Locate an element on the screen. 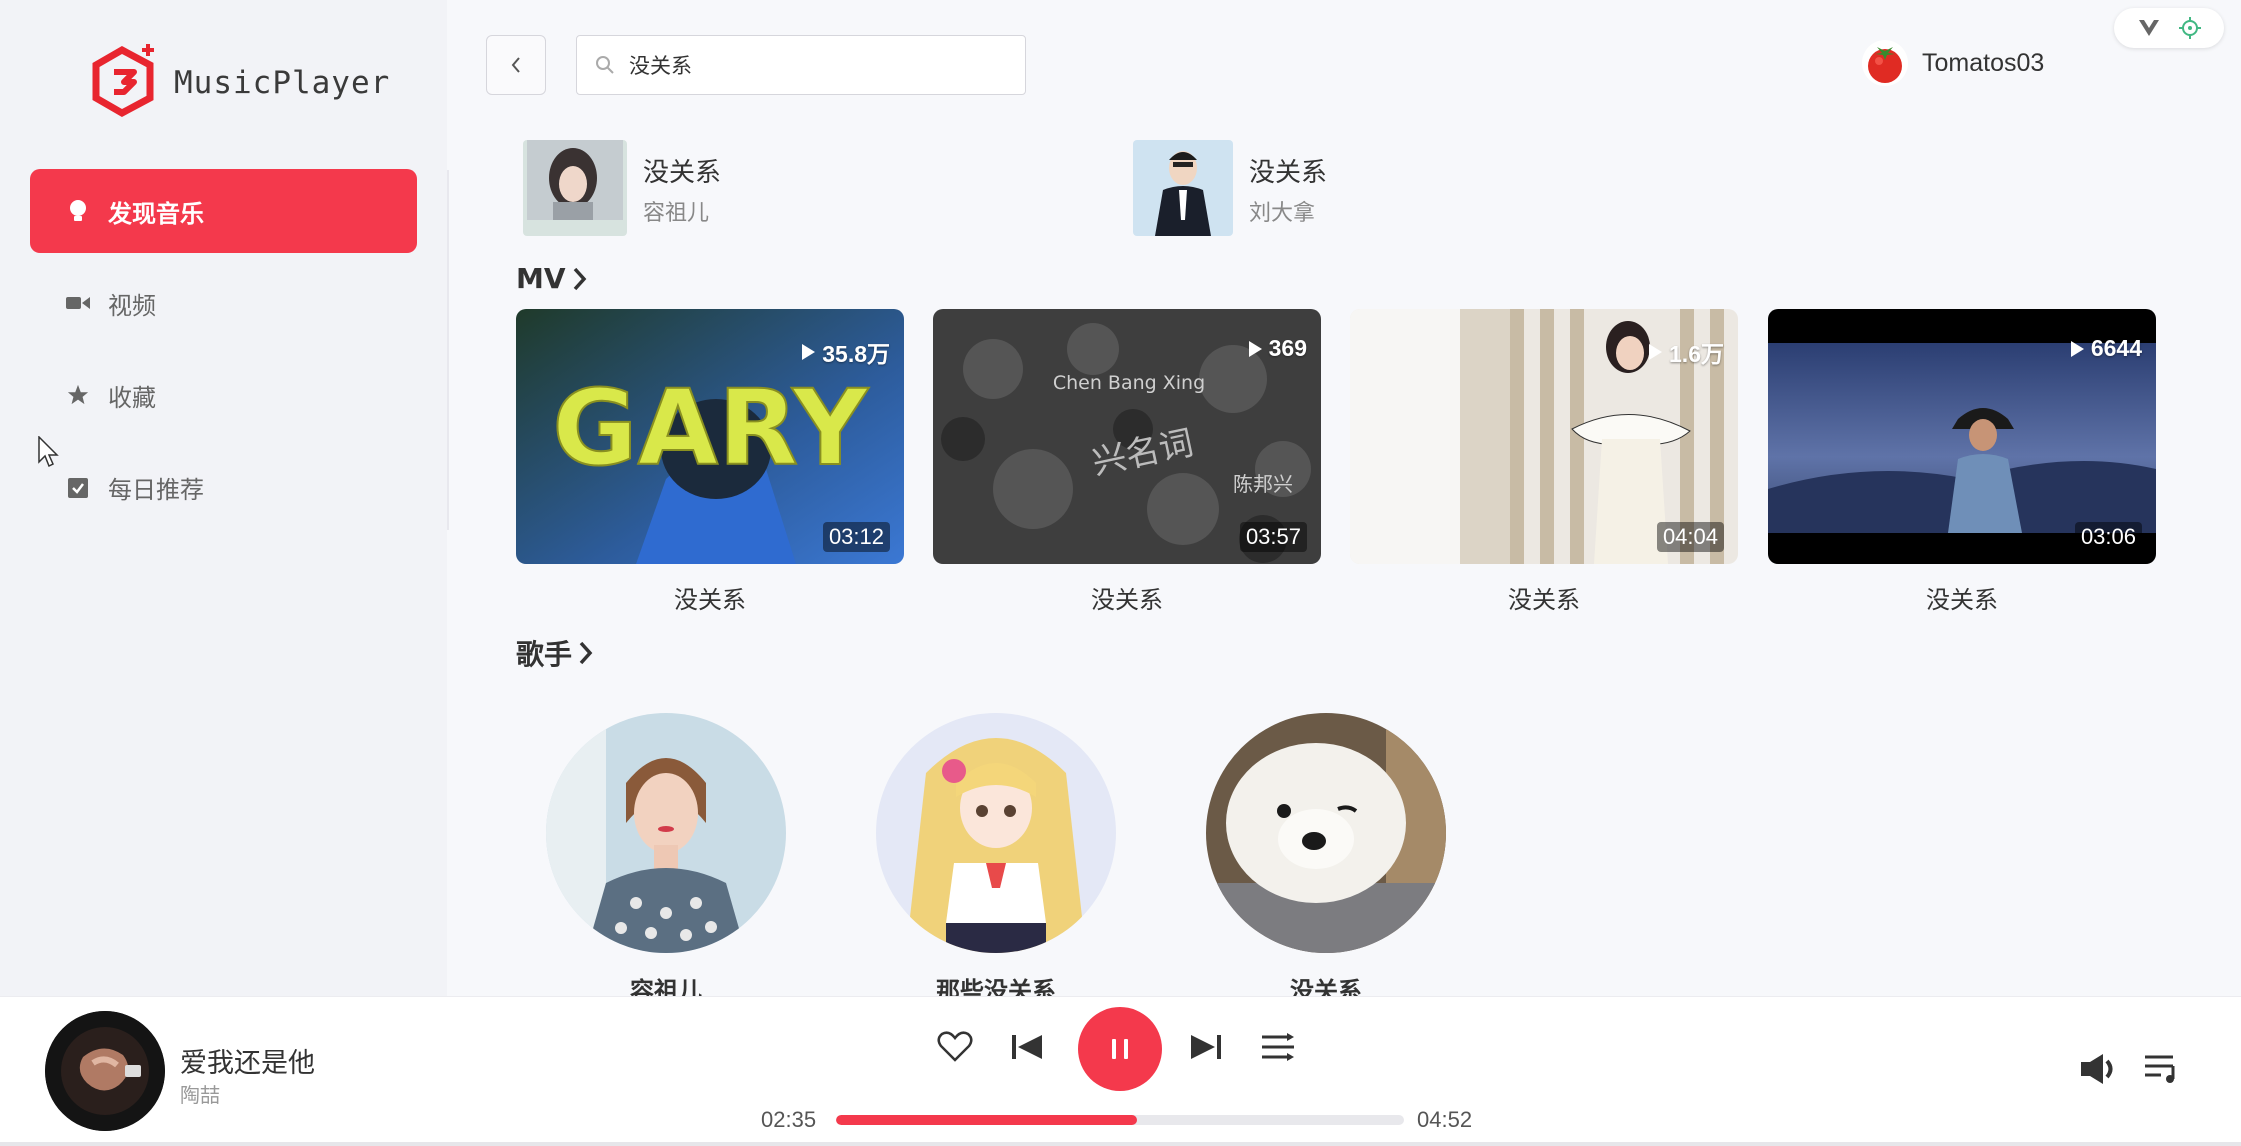  play-order-button is located at coordinates (1278, 1047).